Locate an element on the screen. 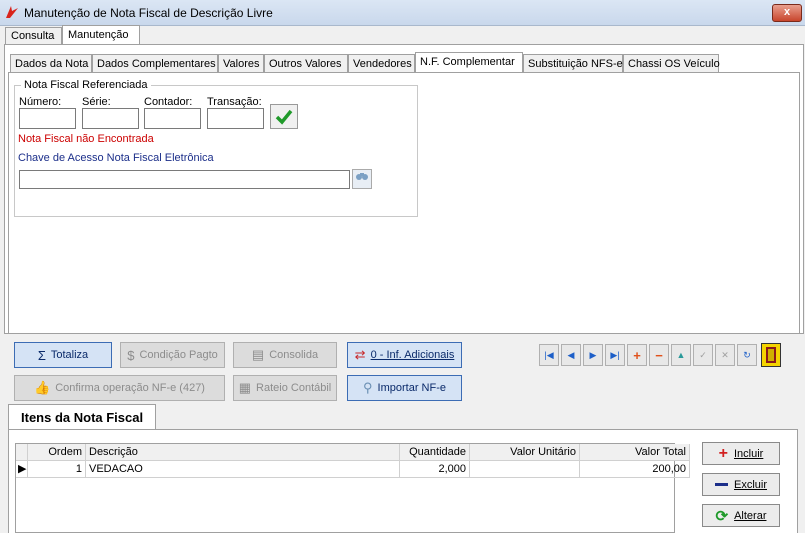  door-exit-icon is located at coordinates (771, 355).